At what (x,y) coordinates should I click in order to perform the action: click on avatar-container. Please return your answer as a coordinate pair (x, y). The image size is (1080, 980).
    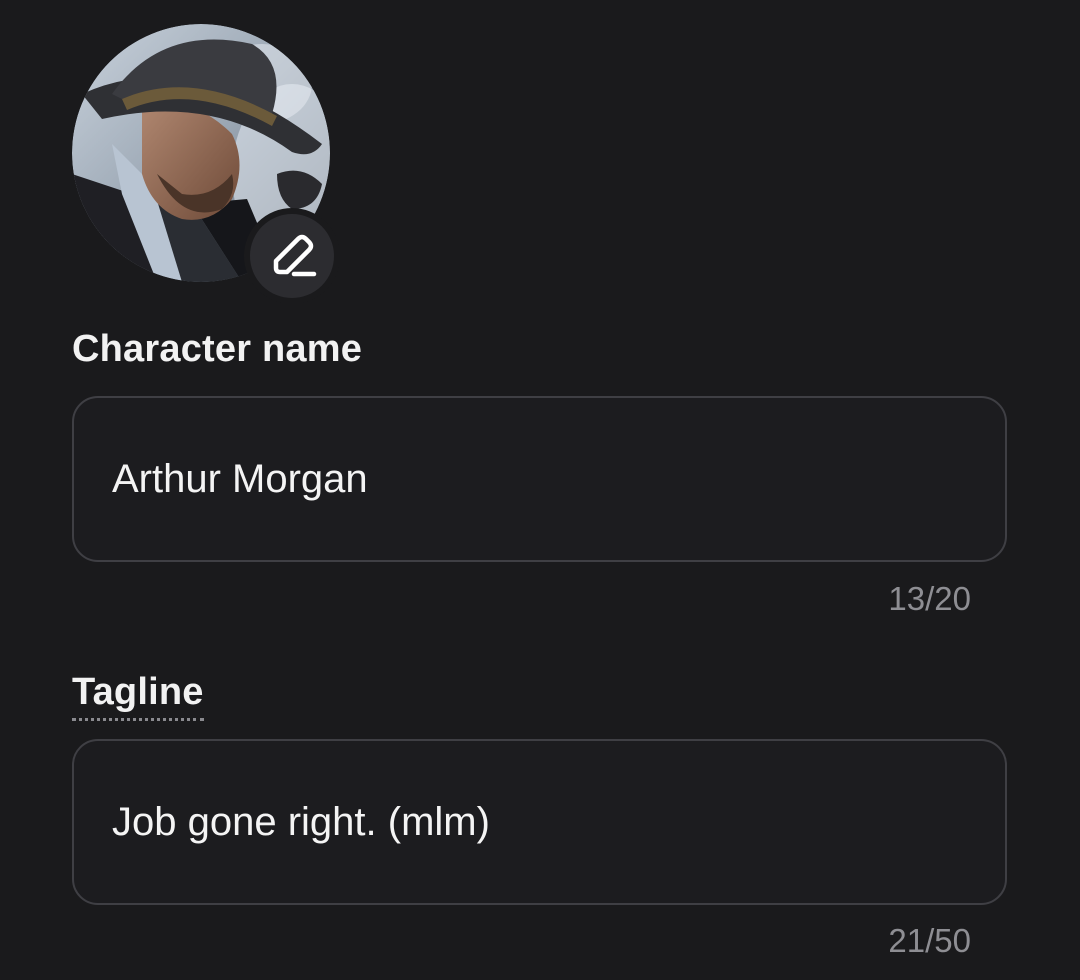
    Looking at the image, I should click on (206, 164).